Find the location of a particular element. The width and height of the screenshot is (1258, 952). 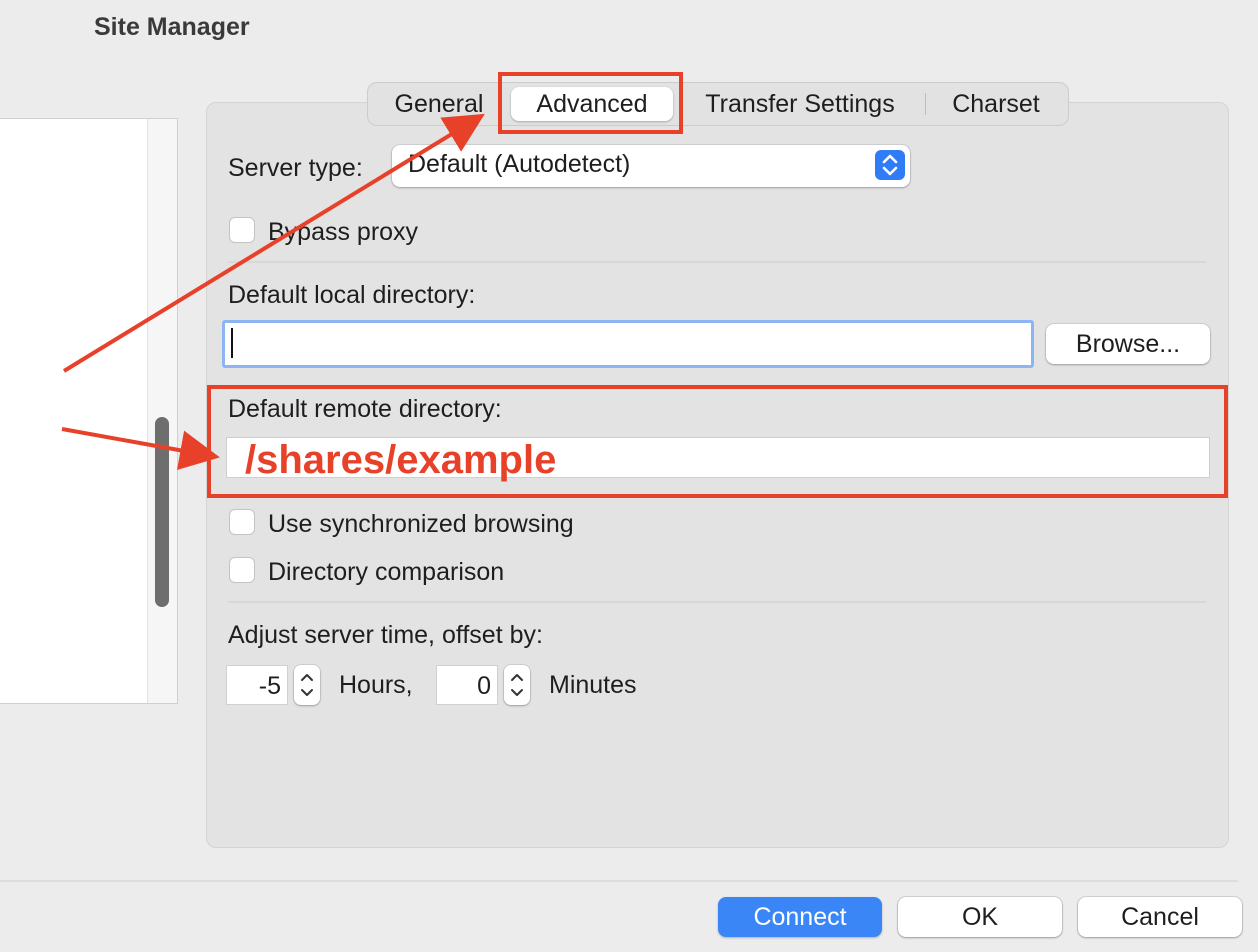

sync-browsing-checkbox is located at coordinates (242, 522).